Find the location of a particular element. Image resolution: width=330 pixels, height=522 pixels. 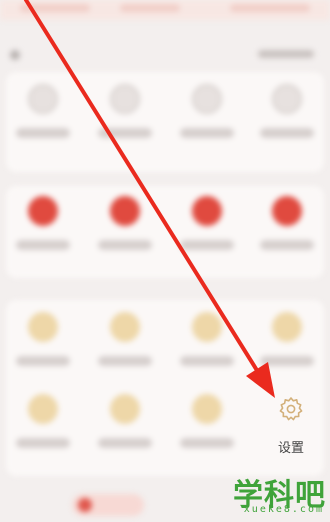

section-header-icon is located at coordinates (15, 55).